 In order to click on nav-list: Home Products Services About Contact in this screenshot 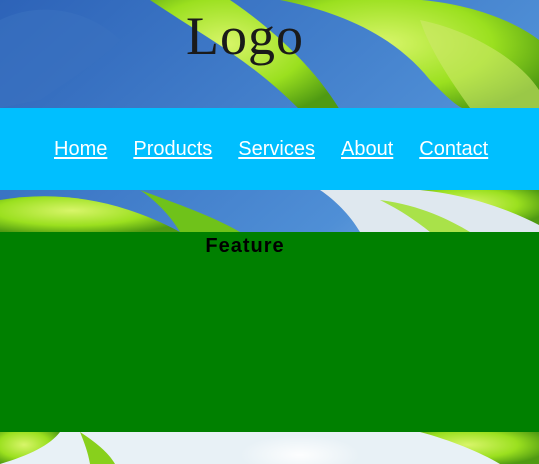, I will do `click(271, 149)`.